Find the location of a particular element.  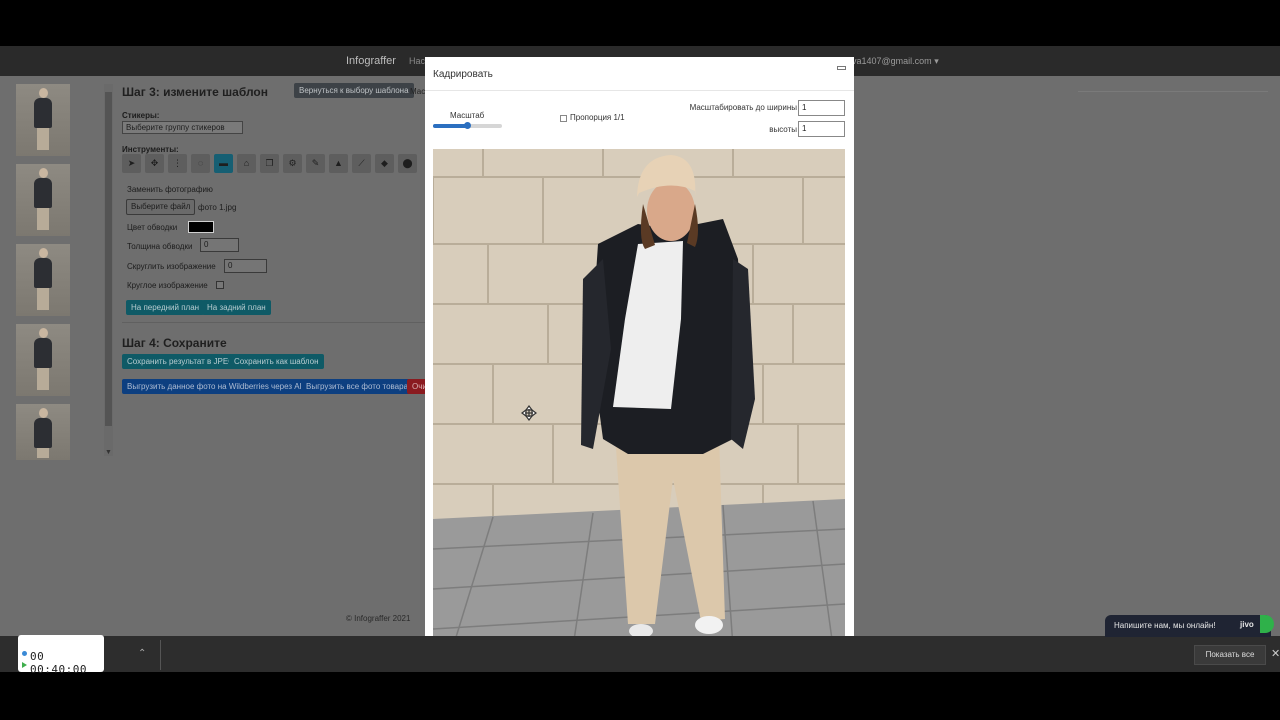

user-email: va1407@gmail.com is located at coordinates (892, 61).